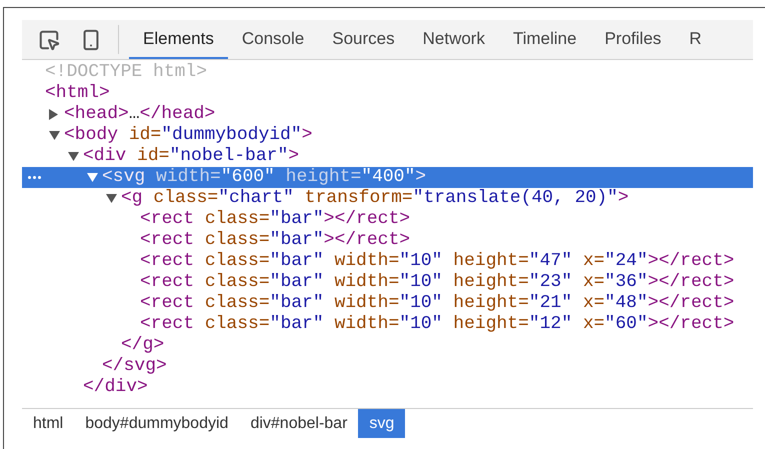 The height and width of the screenshot is (449, 765). What do you see at coordinates (437, 261) in the screenshot?
I see `code-line: <rect class="bar" width="10" height="47" x="24"></rect>` at bounding box center [437, 261].